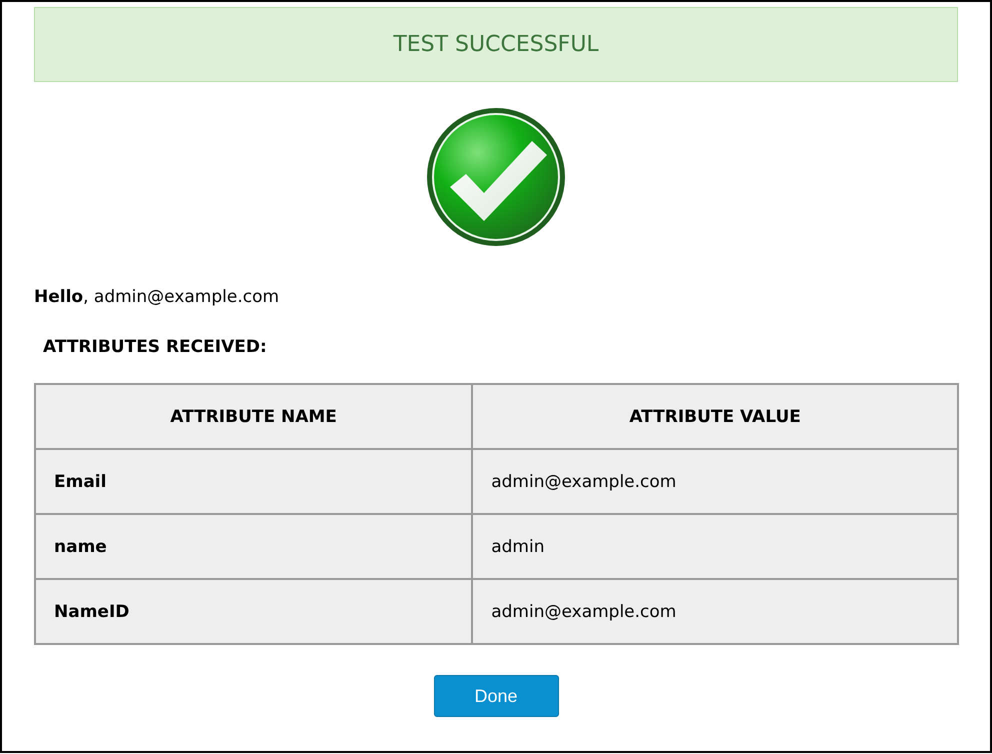 This screenshot has height=754, width=992. I want to click on check-icon, so click(496, 177).